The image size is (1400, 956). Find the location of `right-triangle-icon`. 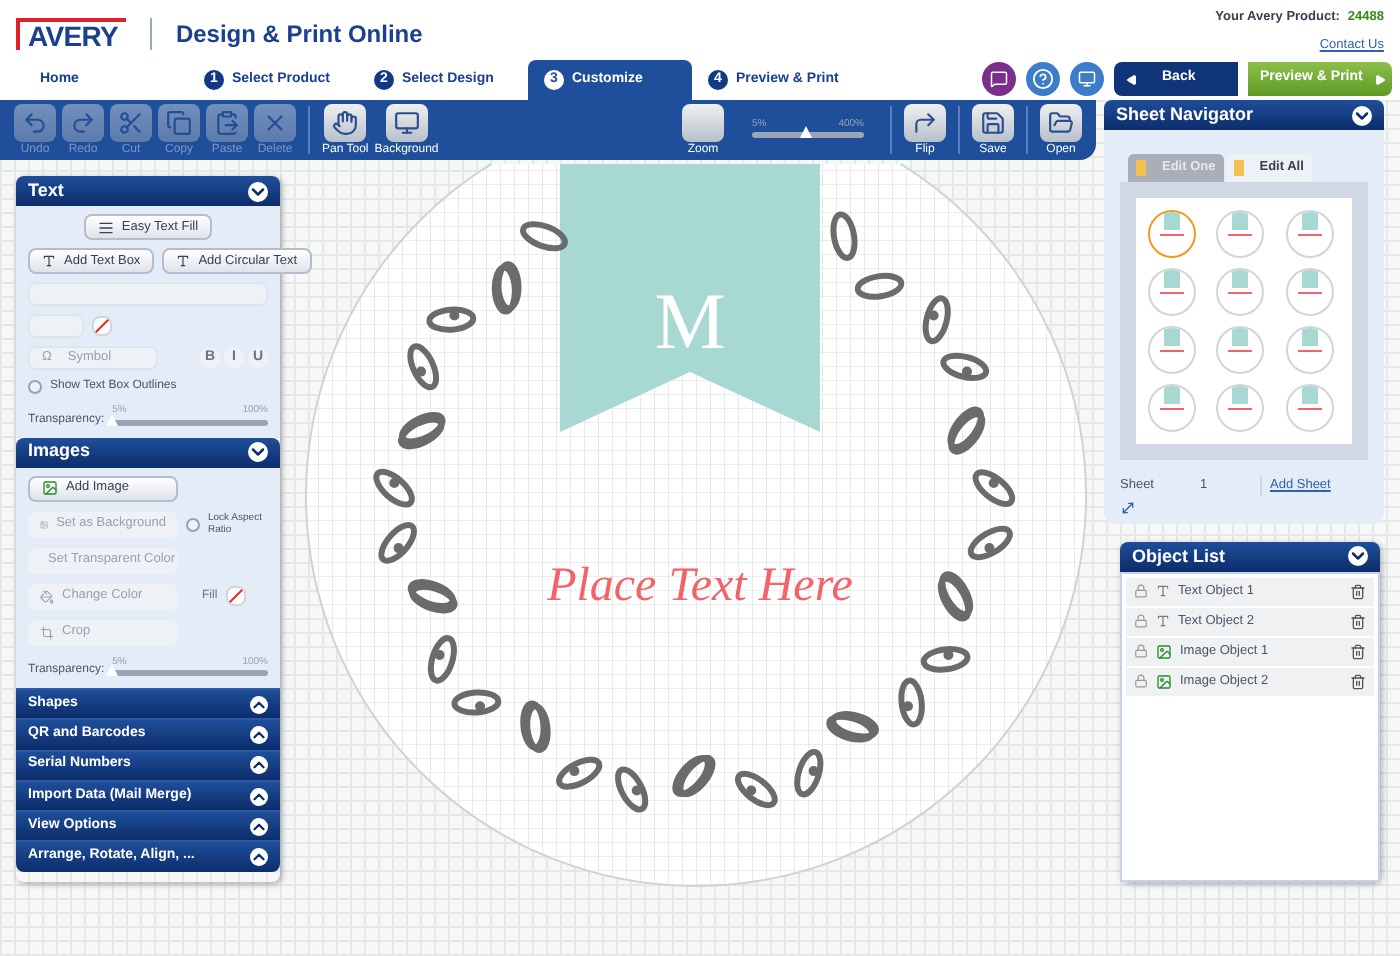

right-triangle-icon is located at coordinates (1380, 79).